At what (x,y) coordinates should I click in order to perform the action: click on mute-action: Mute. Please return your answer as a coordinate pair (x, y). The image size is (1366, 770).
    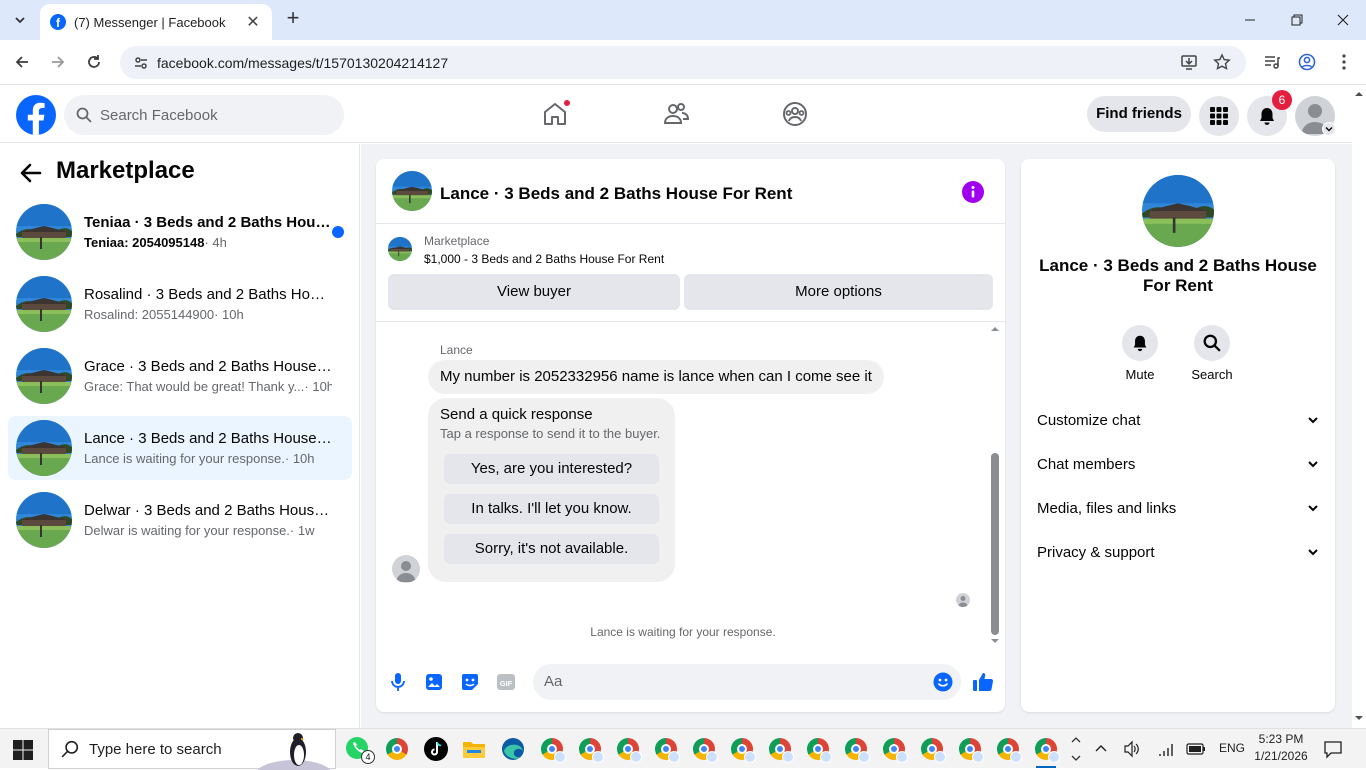
    Looking at the image, I should click on (1140, 353).